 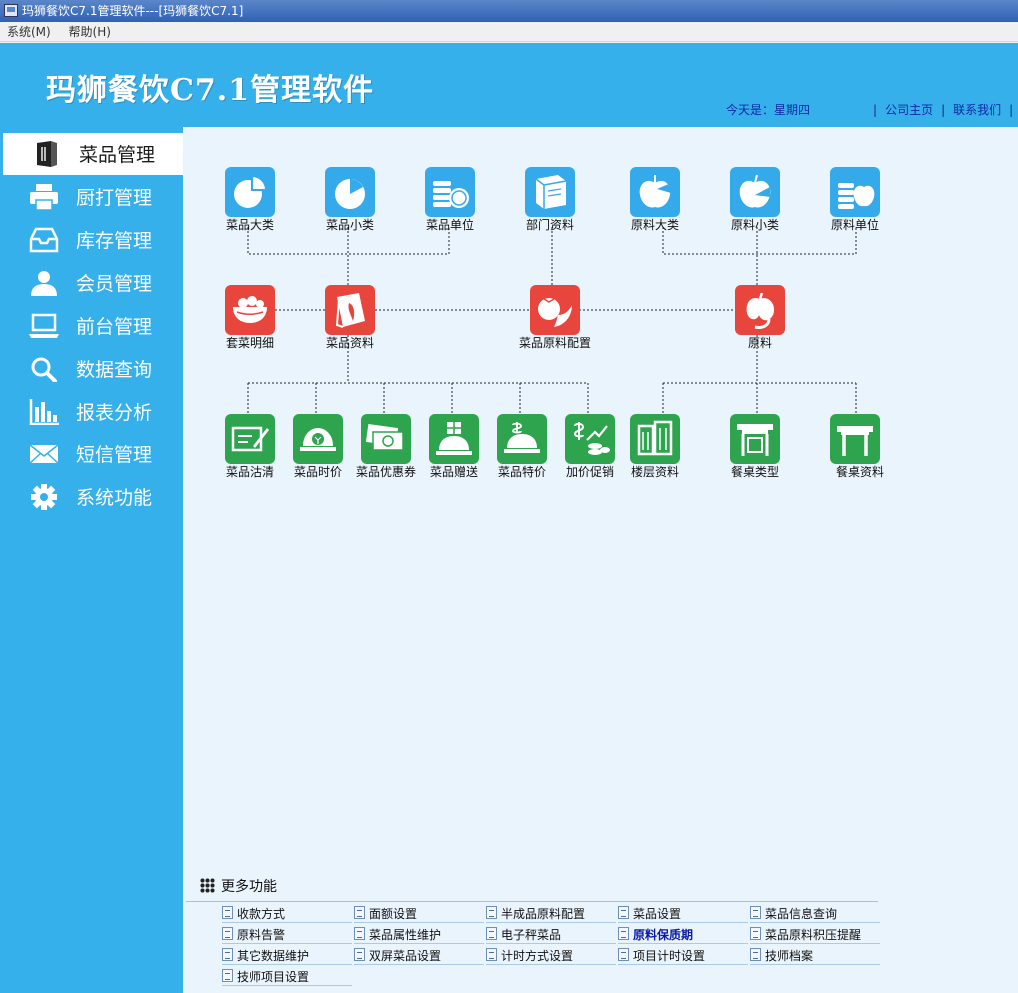 I want to click on material-subcategory-tile, so click(x=755, y=192).